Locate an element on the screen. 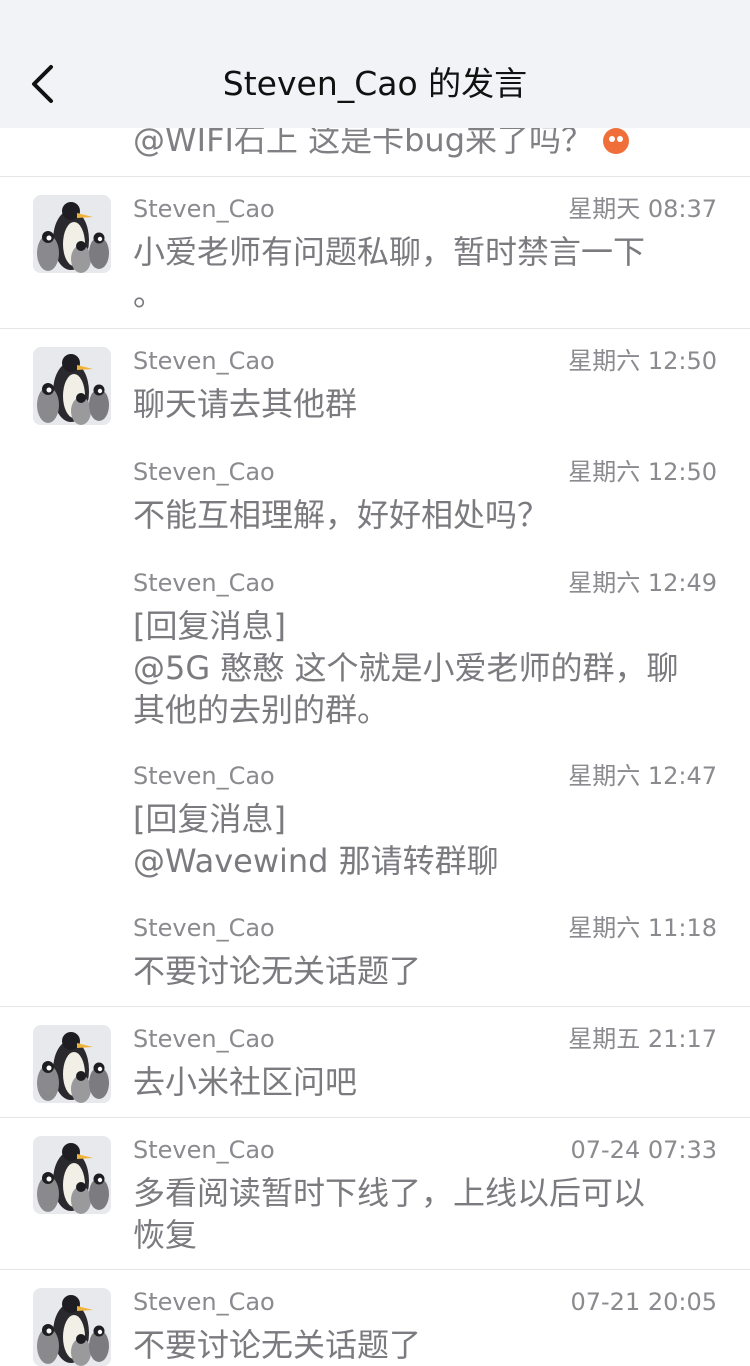  message-text: 聊天请去其他群 is located at coordinates (245, 404).